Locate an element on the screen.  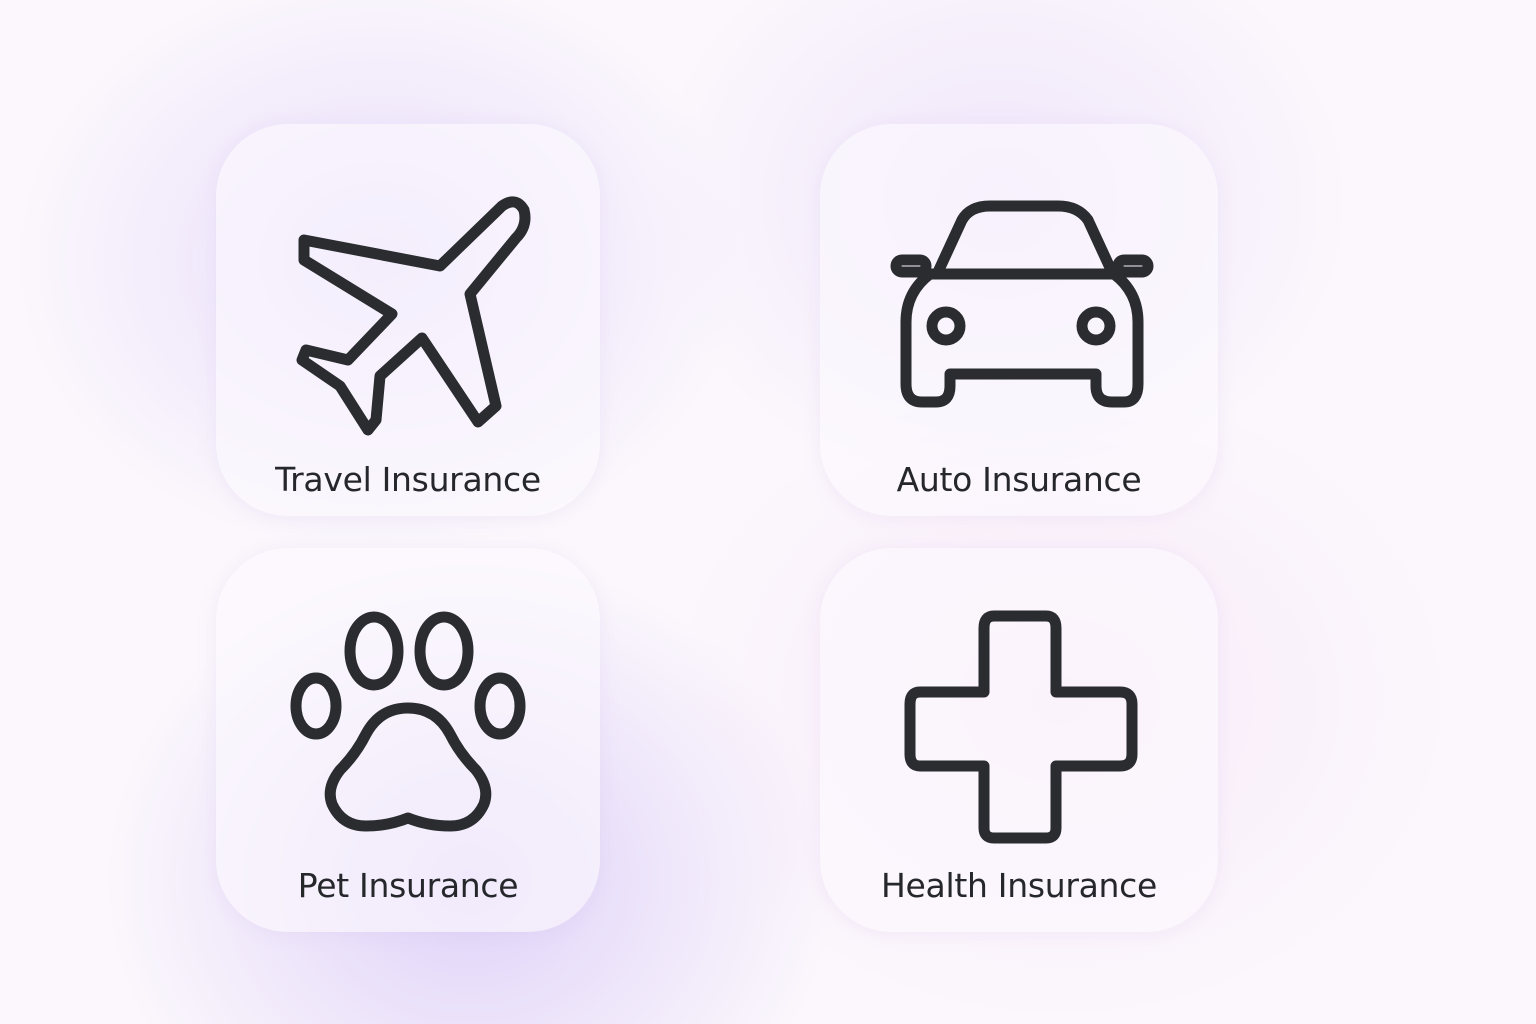
airplane-icon is located at coordinates (413, 316).